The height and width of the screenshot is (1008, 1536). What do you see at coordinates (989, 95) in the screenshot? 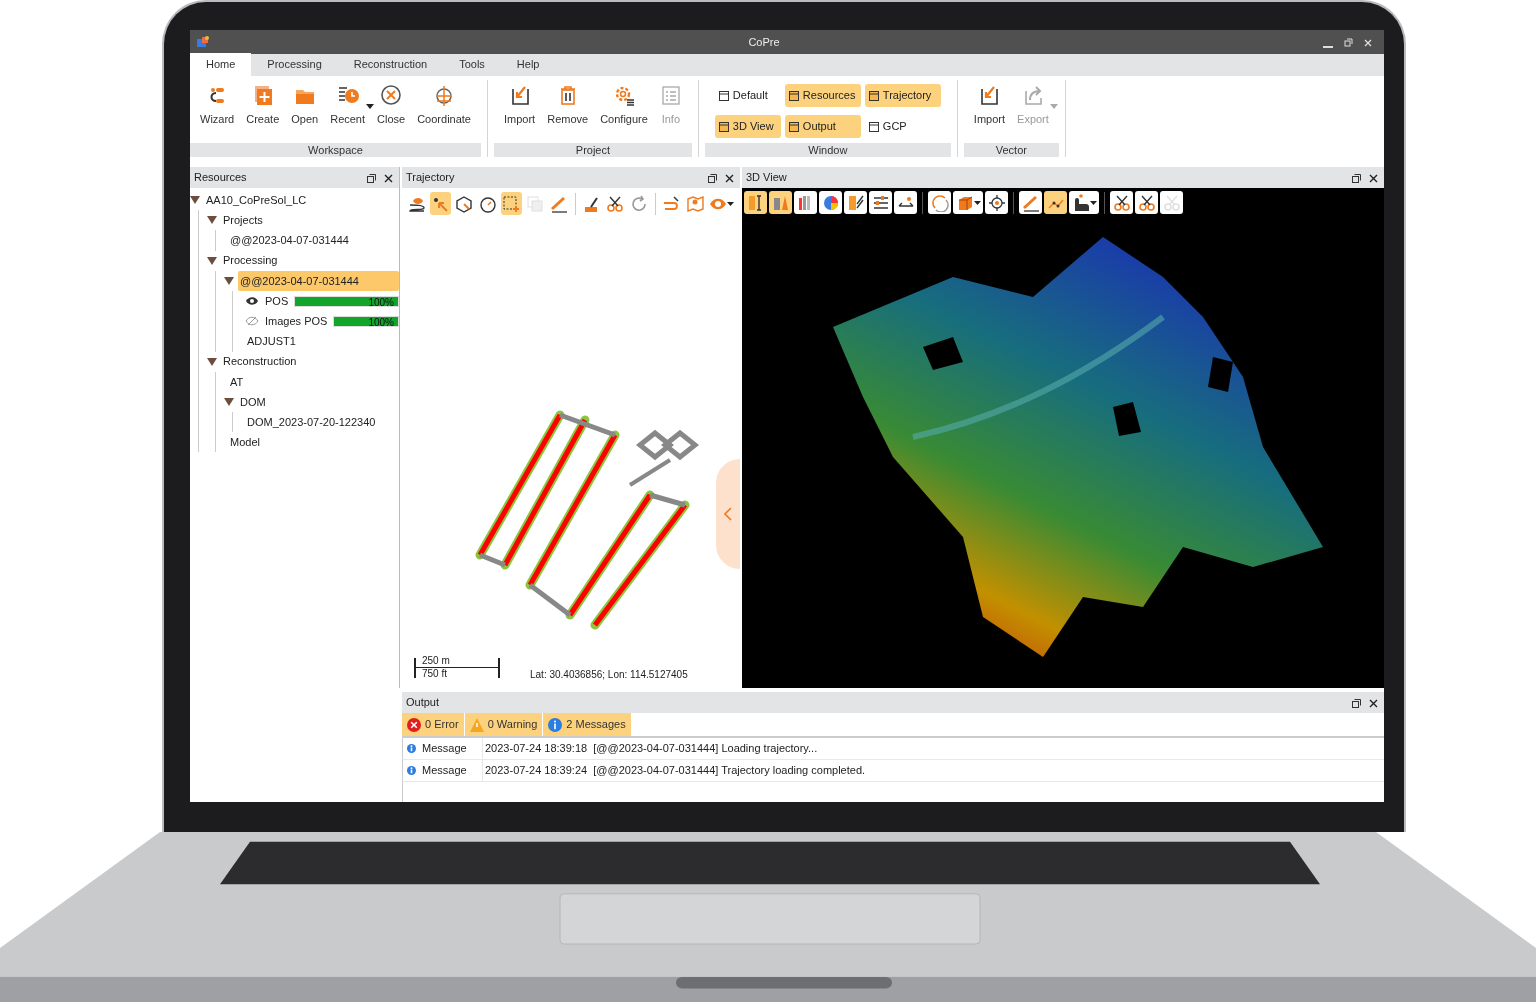
I see `import-icon` at bounding box center [989, 95].